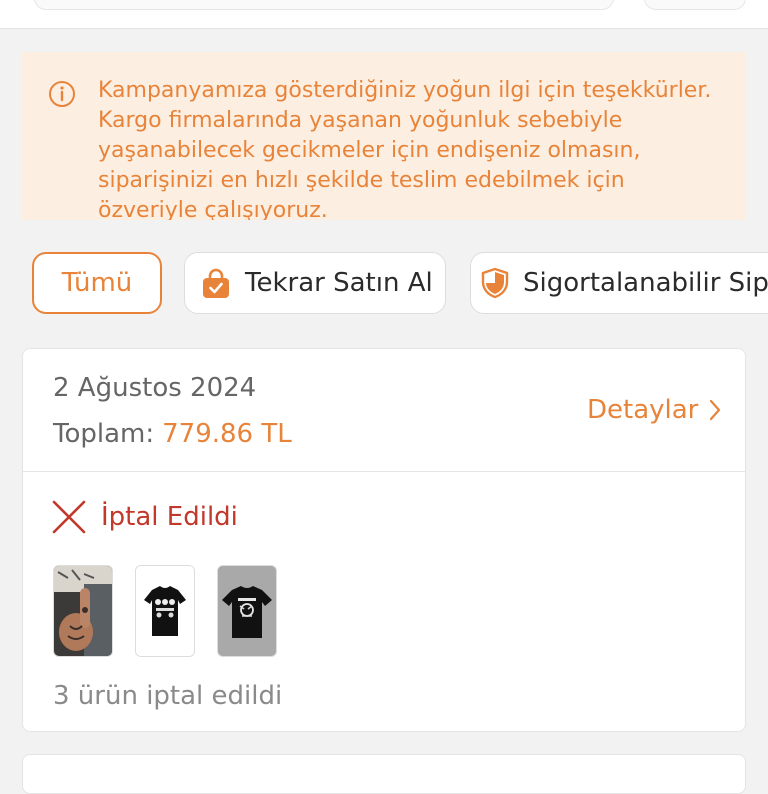 Image resolution: width=768 pixels, height=794 pixels. Describe the element at coordinates (62, 94) in the screenshot. I see `info-icon` at that location.